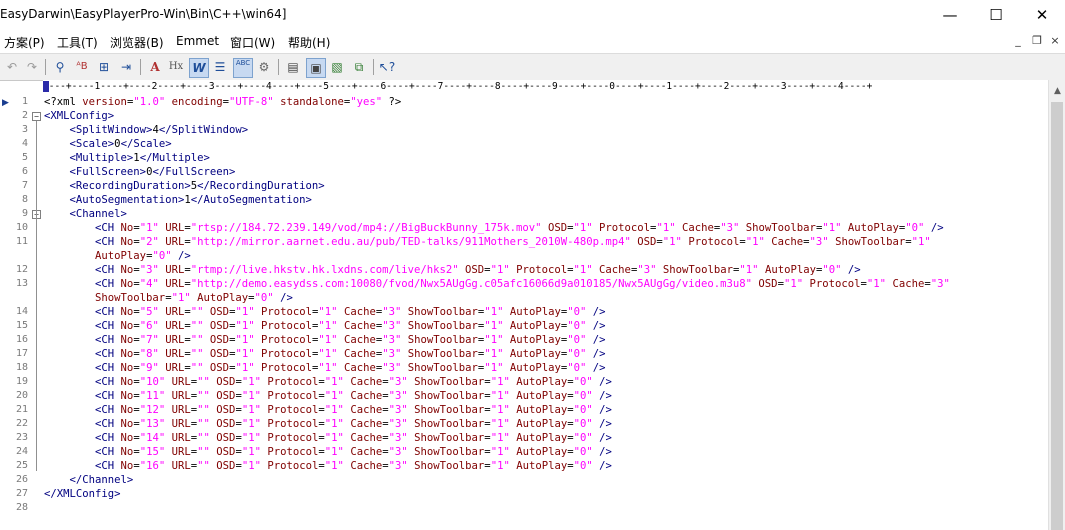 This screenshot has height=530, width=1065. What do you see at coordinates (359, 67) in the screenshot?
I see `view-refresh-icon: ⧉` at bounding box center [359, 67].